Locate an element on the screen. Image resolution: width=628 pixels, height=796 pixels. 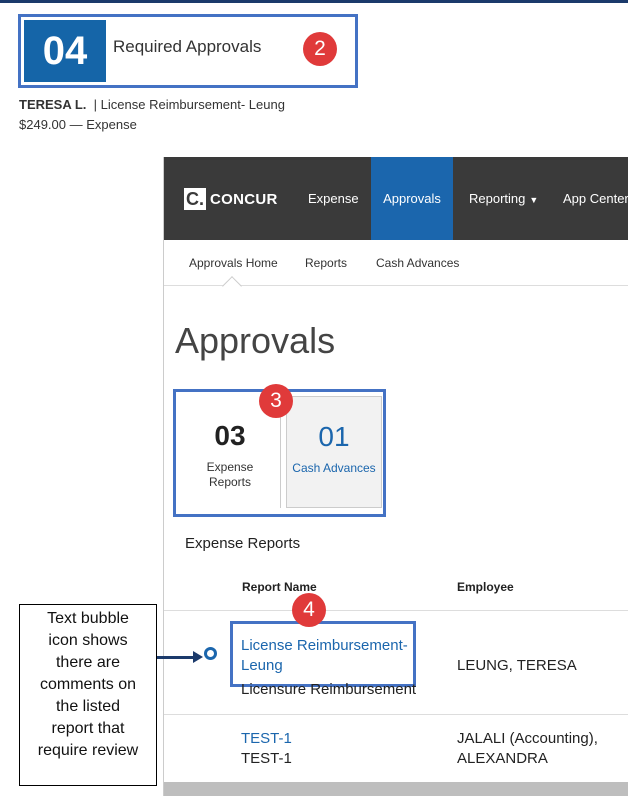
tile-amount: $249.00 — Expense is located at coordinates (78, 124).